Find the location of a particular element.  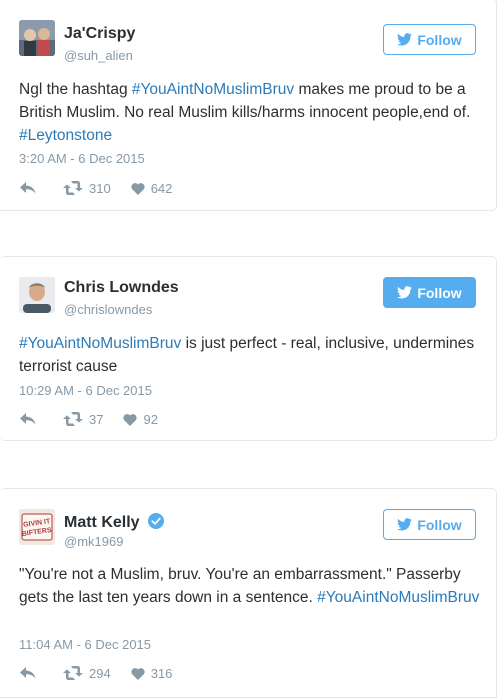

tweet-actions: 294 316 is located at coordinates (95, 673).